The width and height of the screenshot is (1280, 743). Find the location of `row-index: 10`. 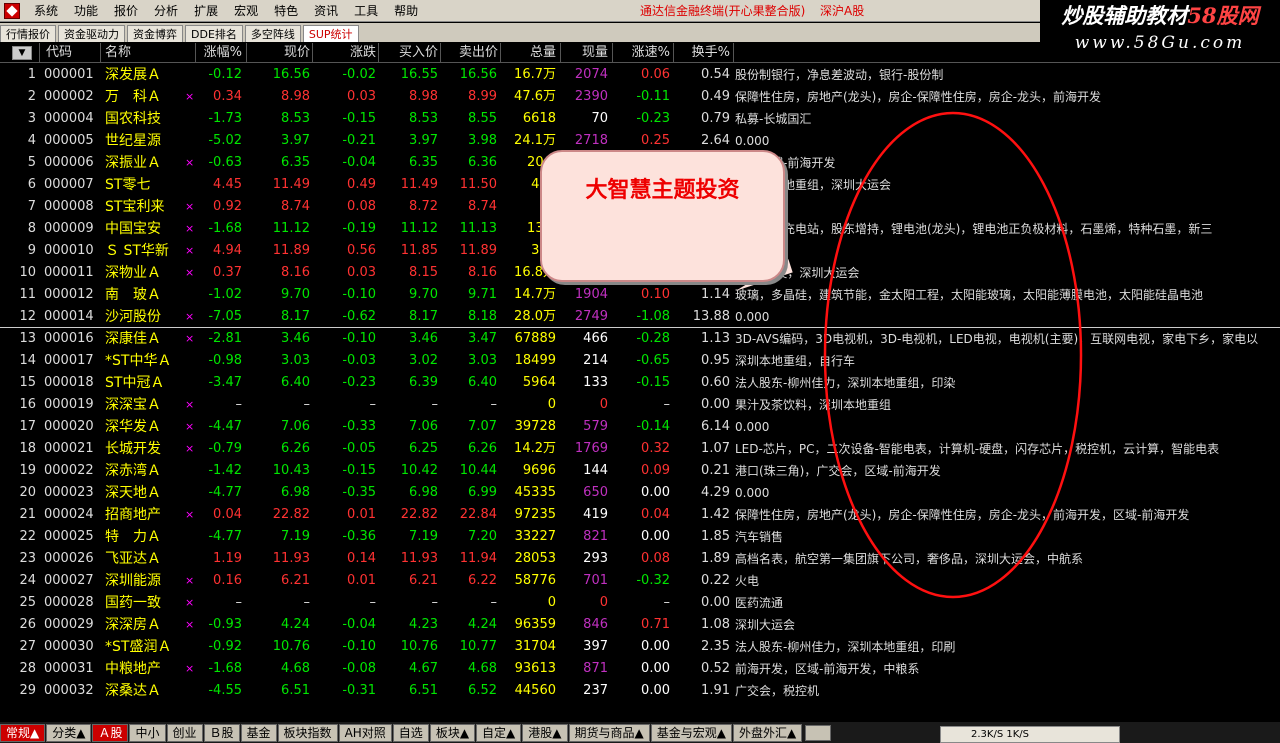

row-index: 10 is located at coordinates (27, 272).